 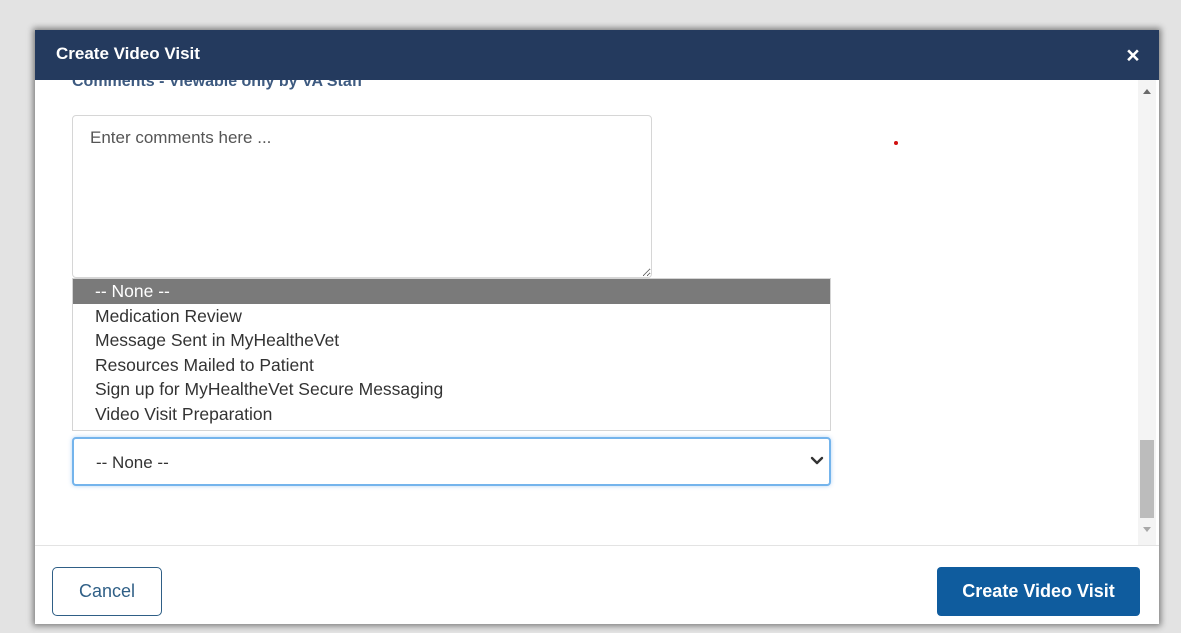 What do you see at coordinates (451, 291) in the screenshot?
I see `dropdown-option-none: -- None --` at bounding box center [451, 291].